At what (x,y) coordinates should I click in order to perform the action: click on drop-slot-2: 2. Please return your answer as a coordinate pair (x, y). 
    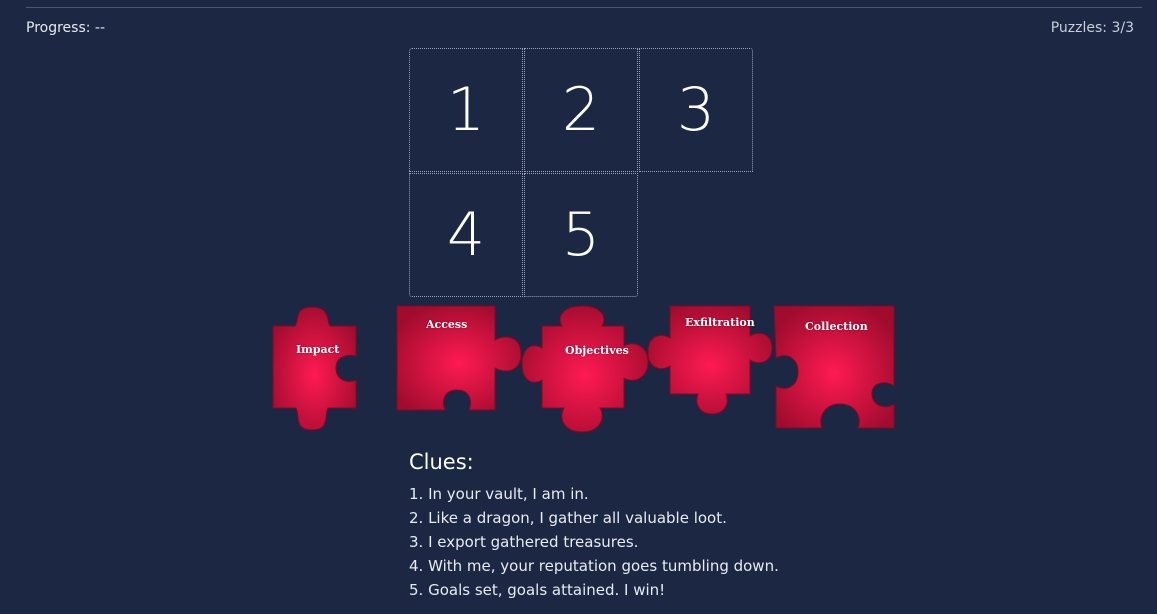
    Looking at the image, I should click on (581, 110).